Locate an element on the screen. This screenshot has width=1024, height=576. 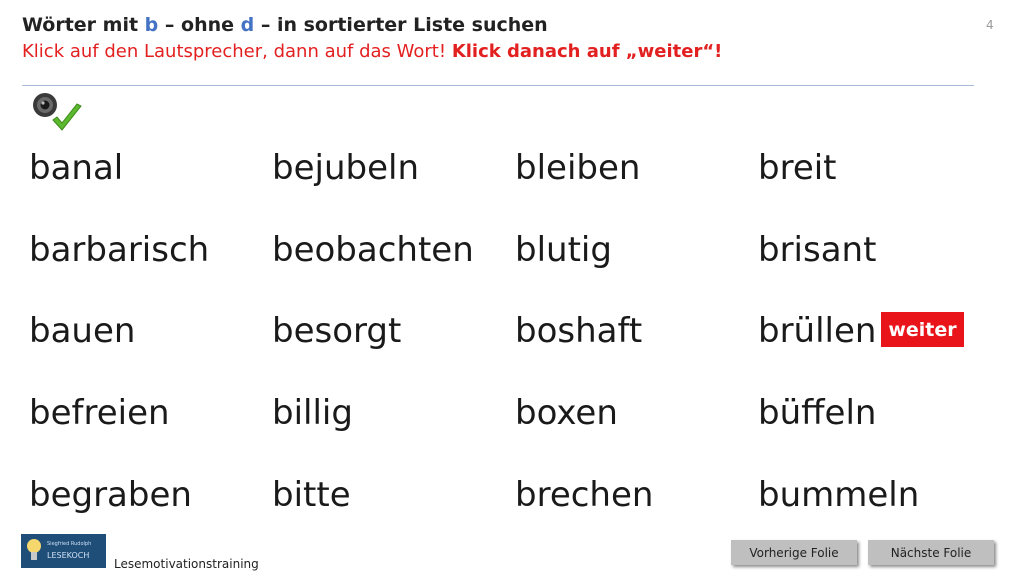
word-item: bleiben is located at coordinates (577, 168).